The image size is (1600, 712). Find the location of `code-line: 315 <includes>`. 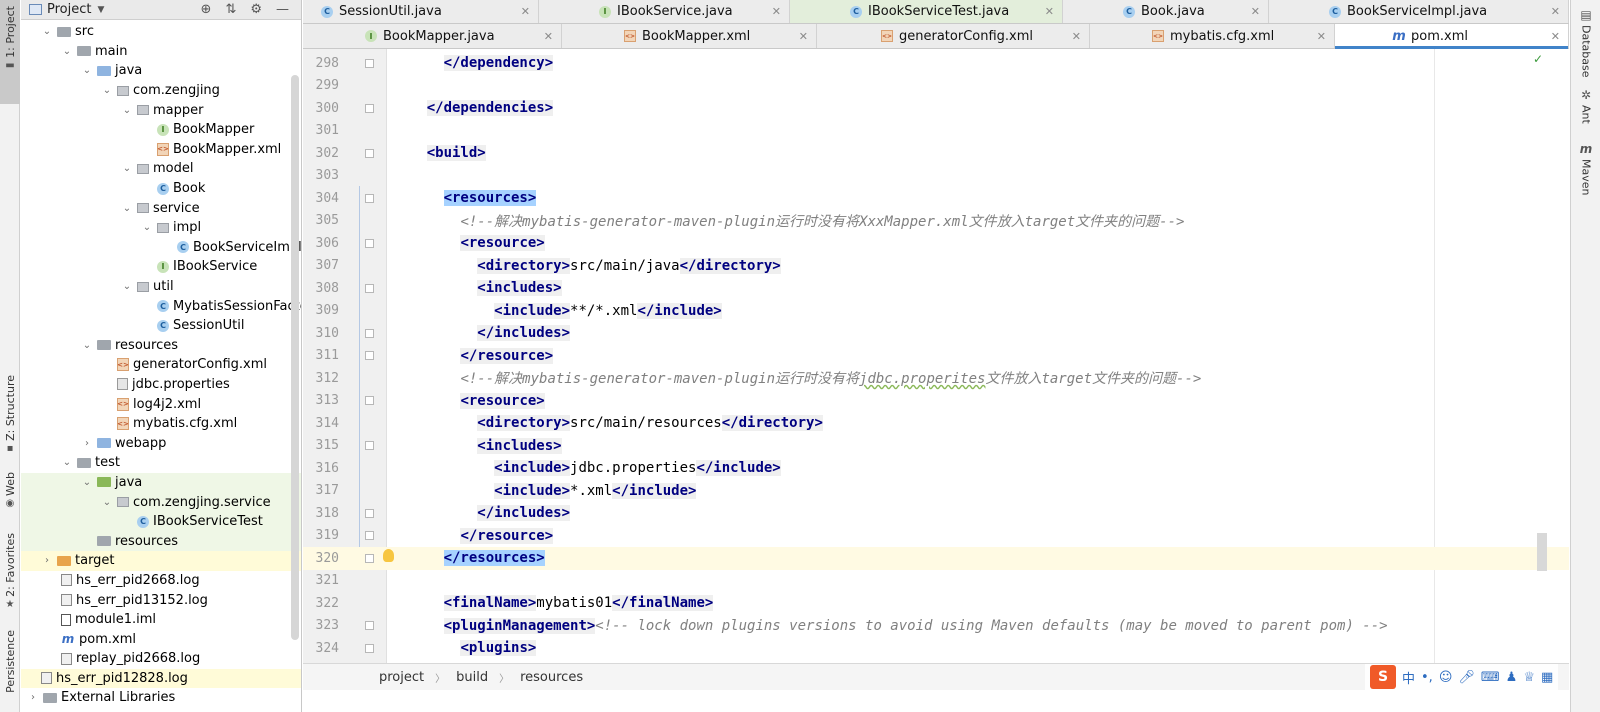

code-line: 315 <includes> is located at coordinates (936, 446).